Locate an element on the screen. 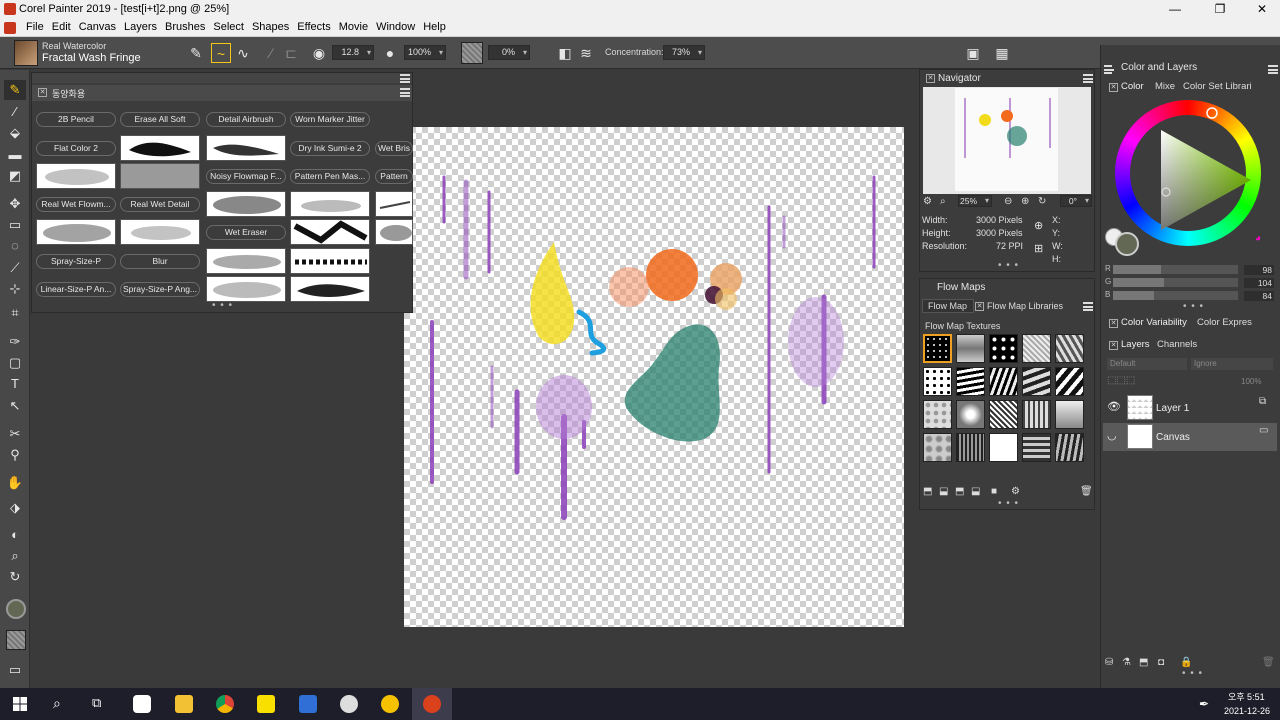 The image size is (1280, 720). rotate-page-icon: ⬗ is located at coordinates (15, 508).